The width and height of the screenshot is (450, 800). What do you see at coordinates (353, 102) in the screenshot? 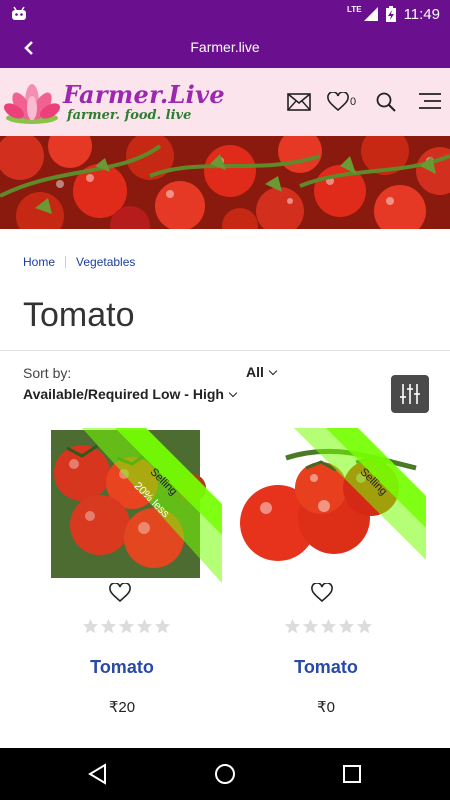
I see `wishlist-count: 0` at bounding box center [353, 102].